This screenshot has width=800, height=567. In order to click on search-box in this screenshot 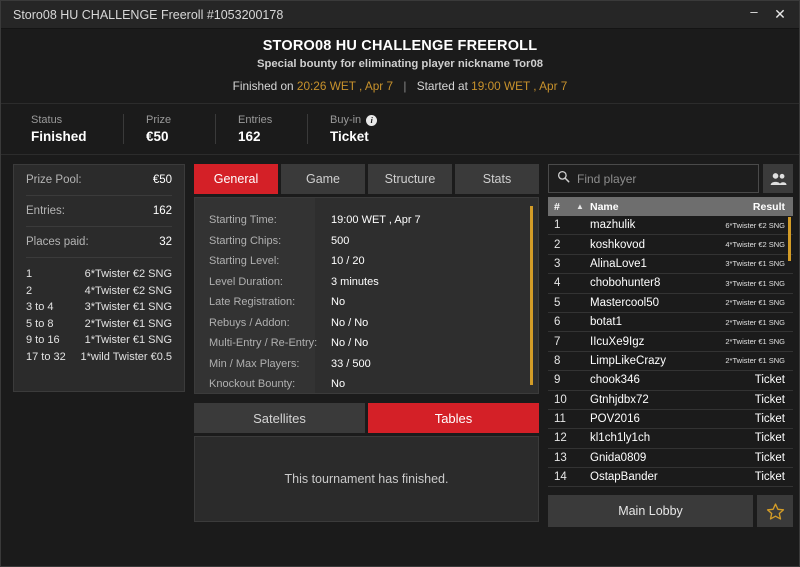, I will do `click(653, 178)`.